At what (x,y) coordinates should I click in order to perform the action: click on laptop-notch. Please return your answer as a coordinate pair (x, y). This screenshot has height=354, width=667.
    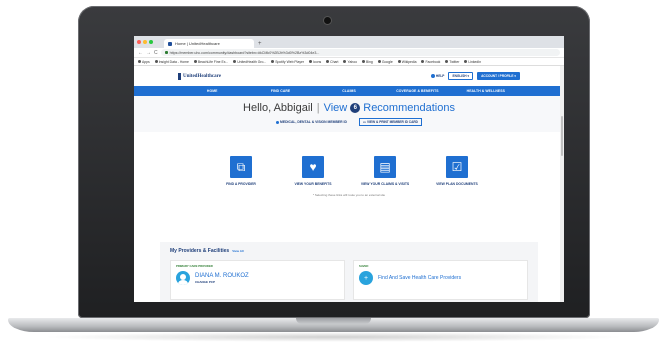
    Looking at the image, I should click on (333, 321).